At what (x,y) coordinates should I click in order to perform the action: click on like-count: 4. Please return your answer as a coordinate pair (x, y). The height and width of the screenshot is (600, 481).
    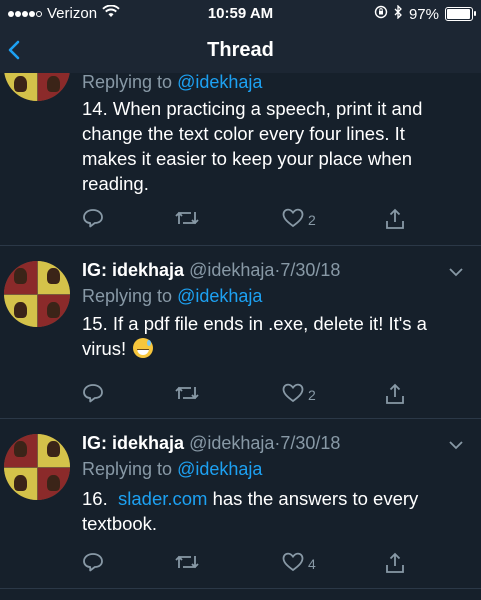
    Looking at the image, I should click on (312, 563).